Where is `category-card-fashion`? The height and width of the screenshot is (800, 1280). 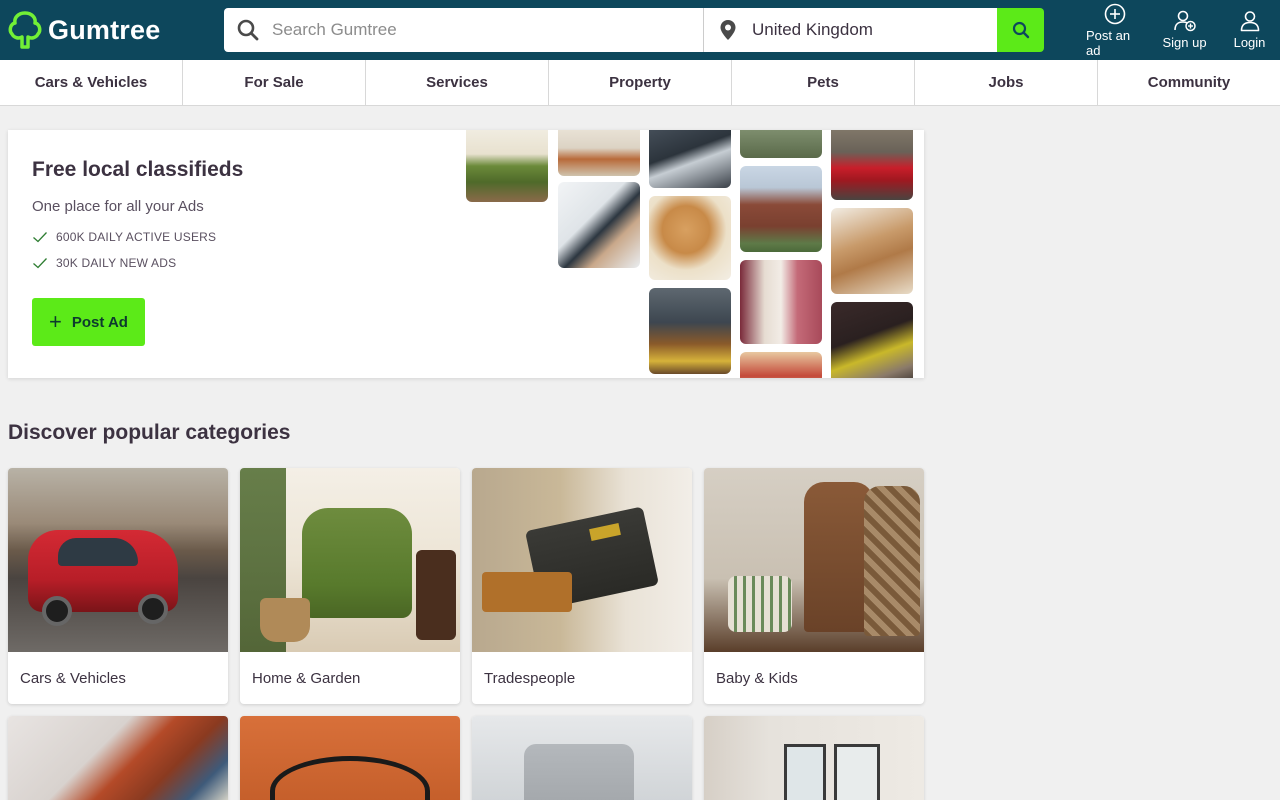 category-card-fashion is located at coordinates (118, 758).